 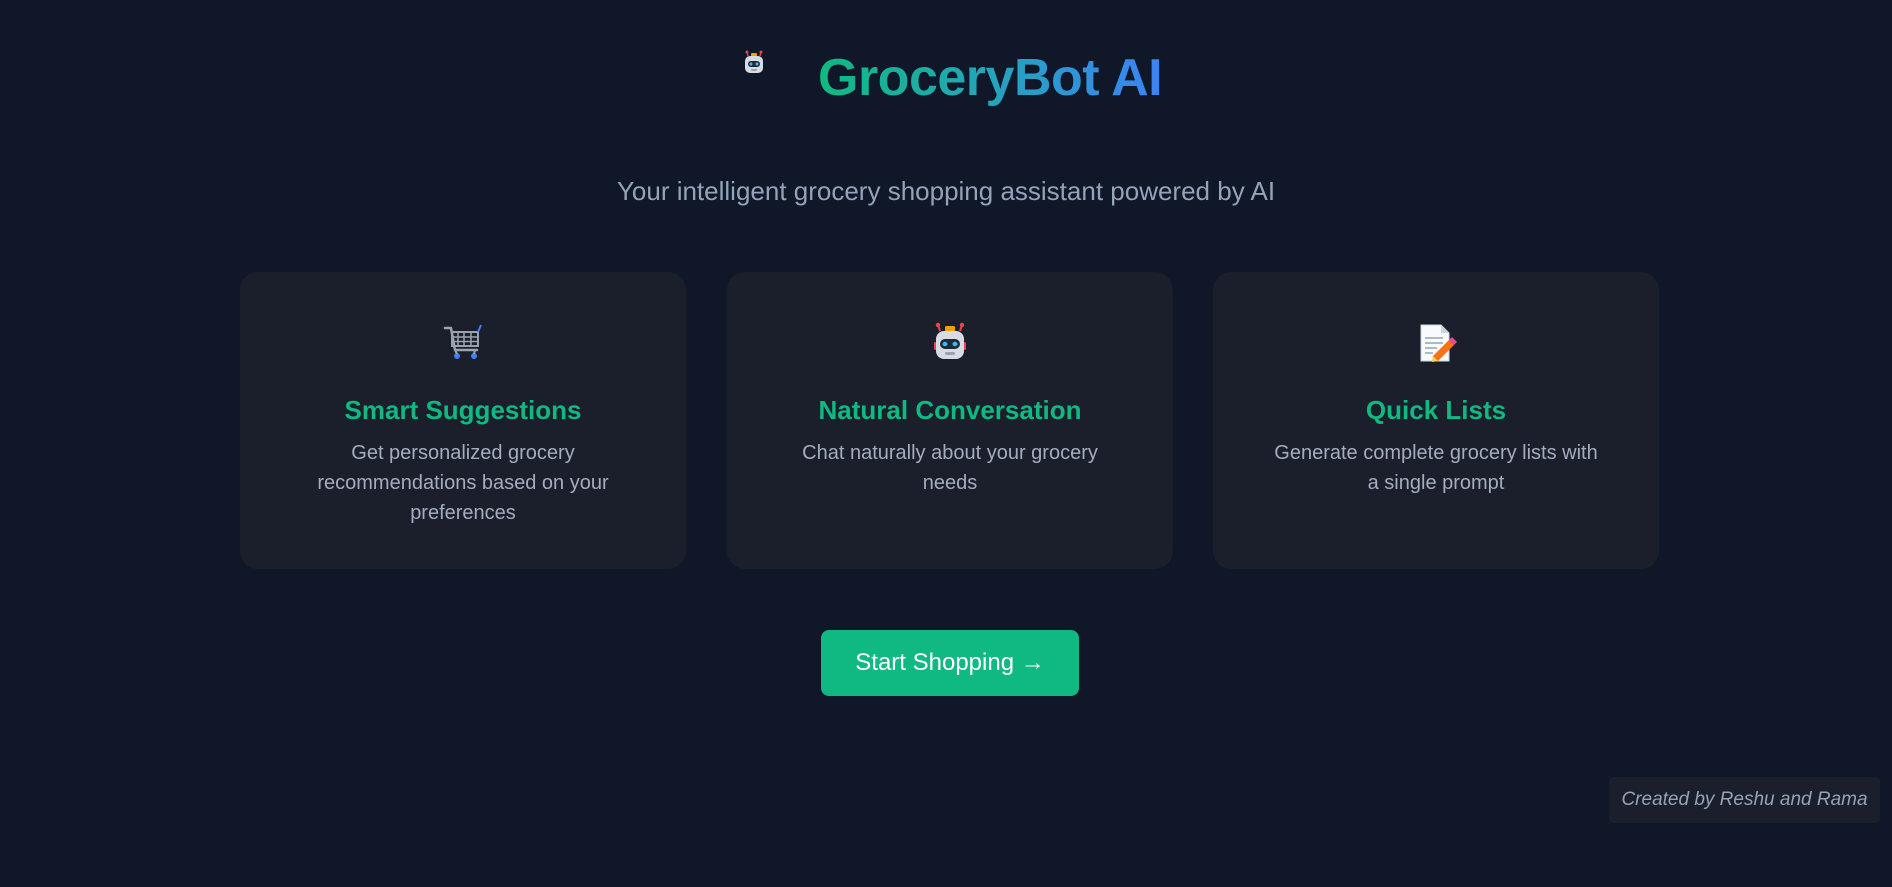 I want to click on feature-title: Quick Lists, so click(x=1436, y=410).